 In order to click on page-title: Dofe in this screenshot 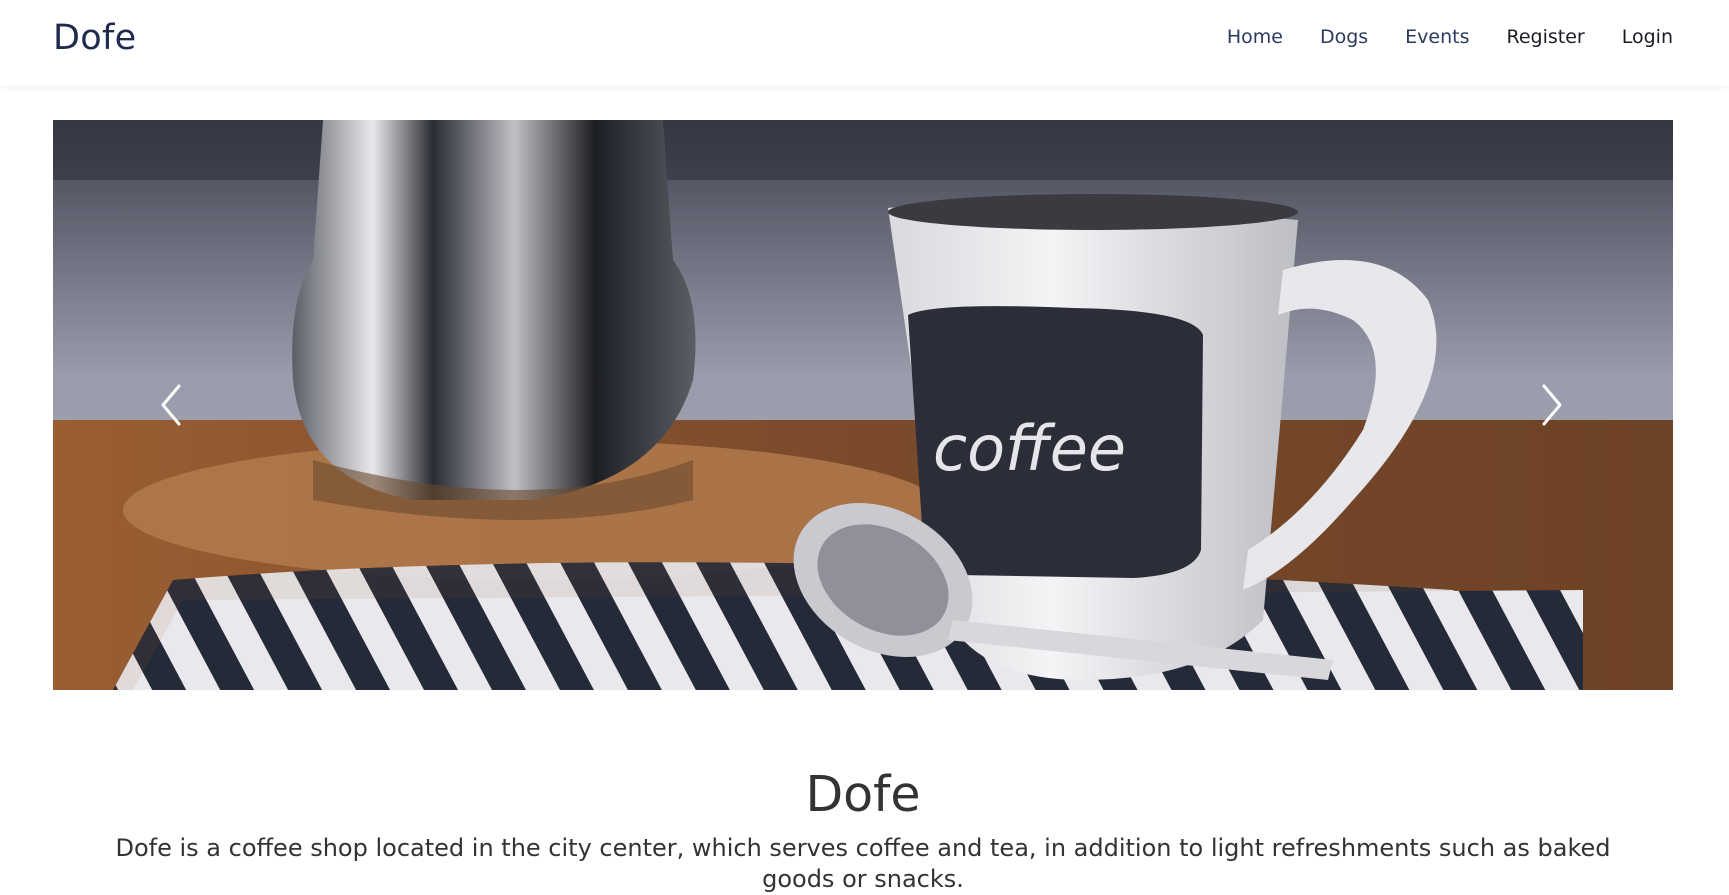, I will do `click(863, 794)`.